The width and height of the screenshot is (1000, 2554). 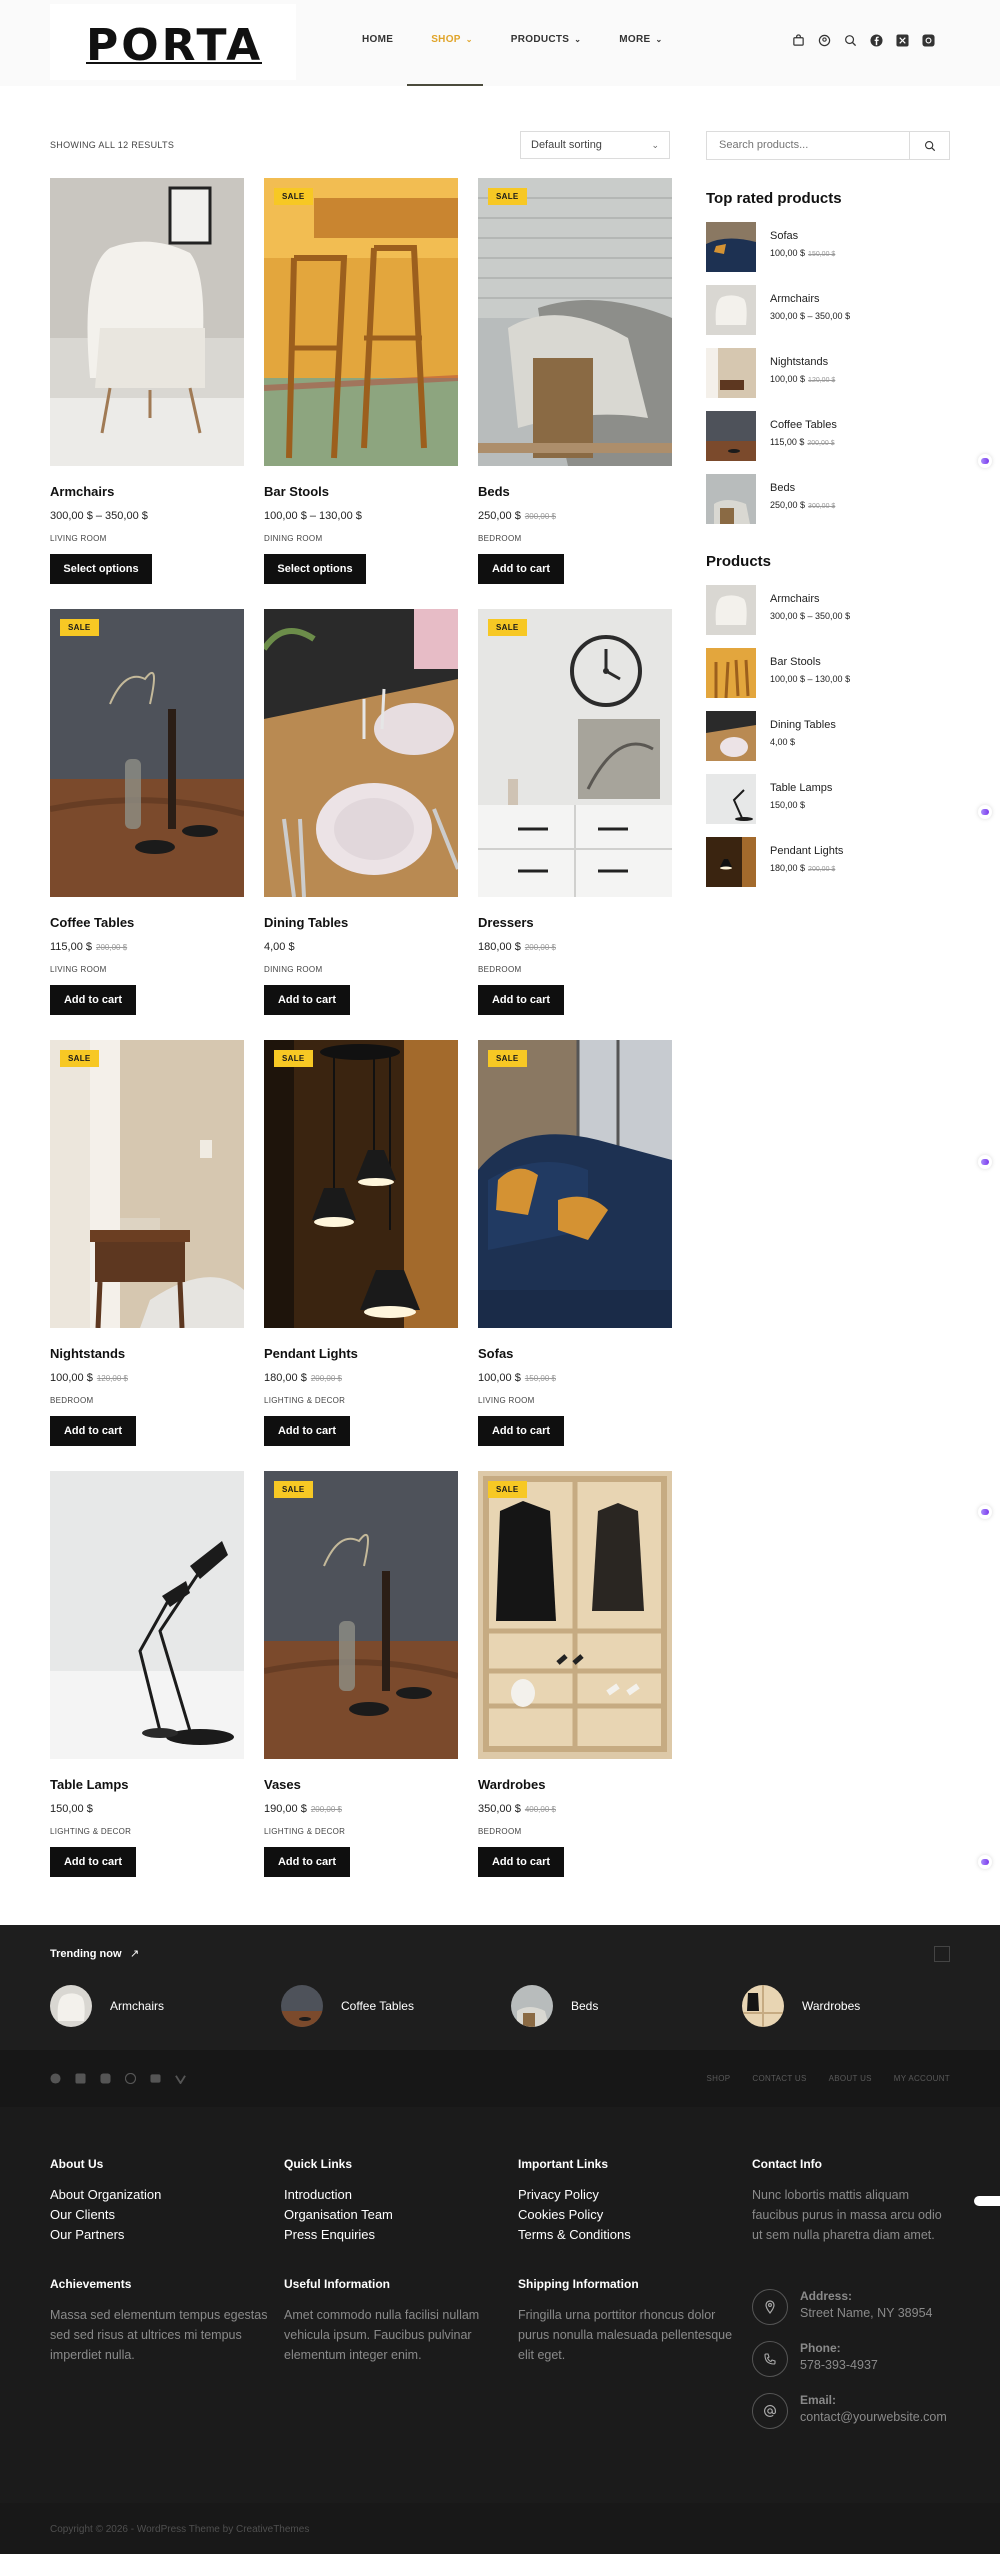 I want to click on footer-link-contact: CONTACT US, so click(x=779, y=2078).